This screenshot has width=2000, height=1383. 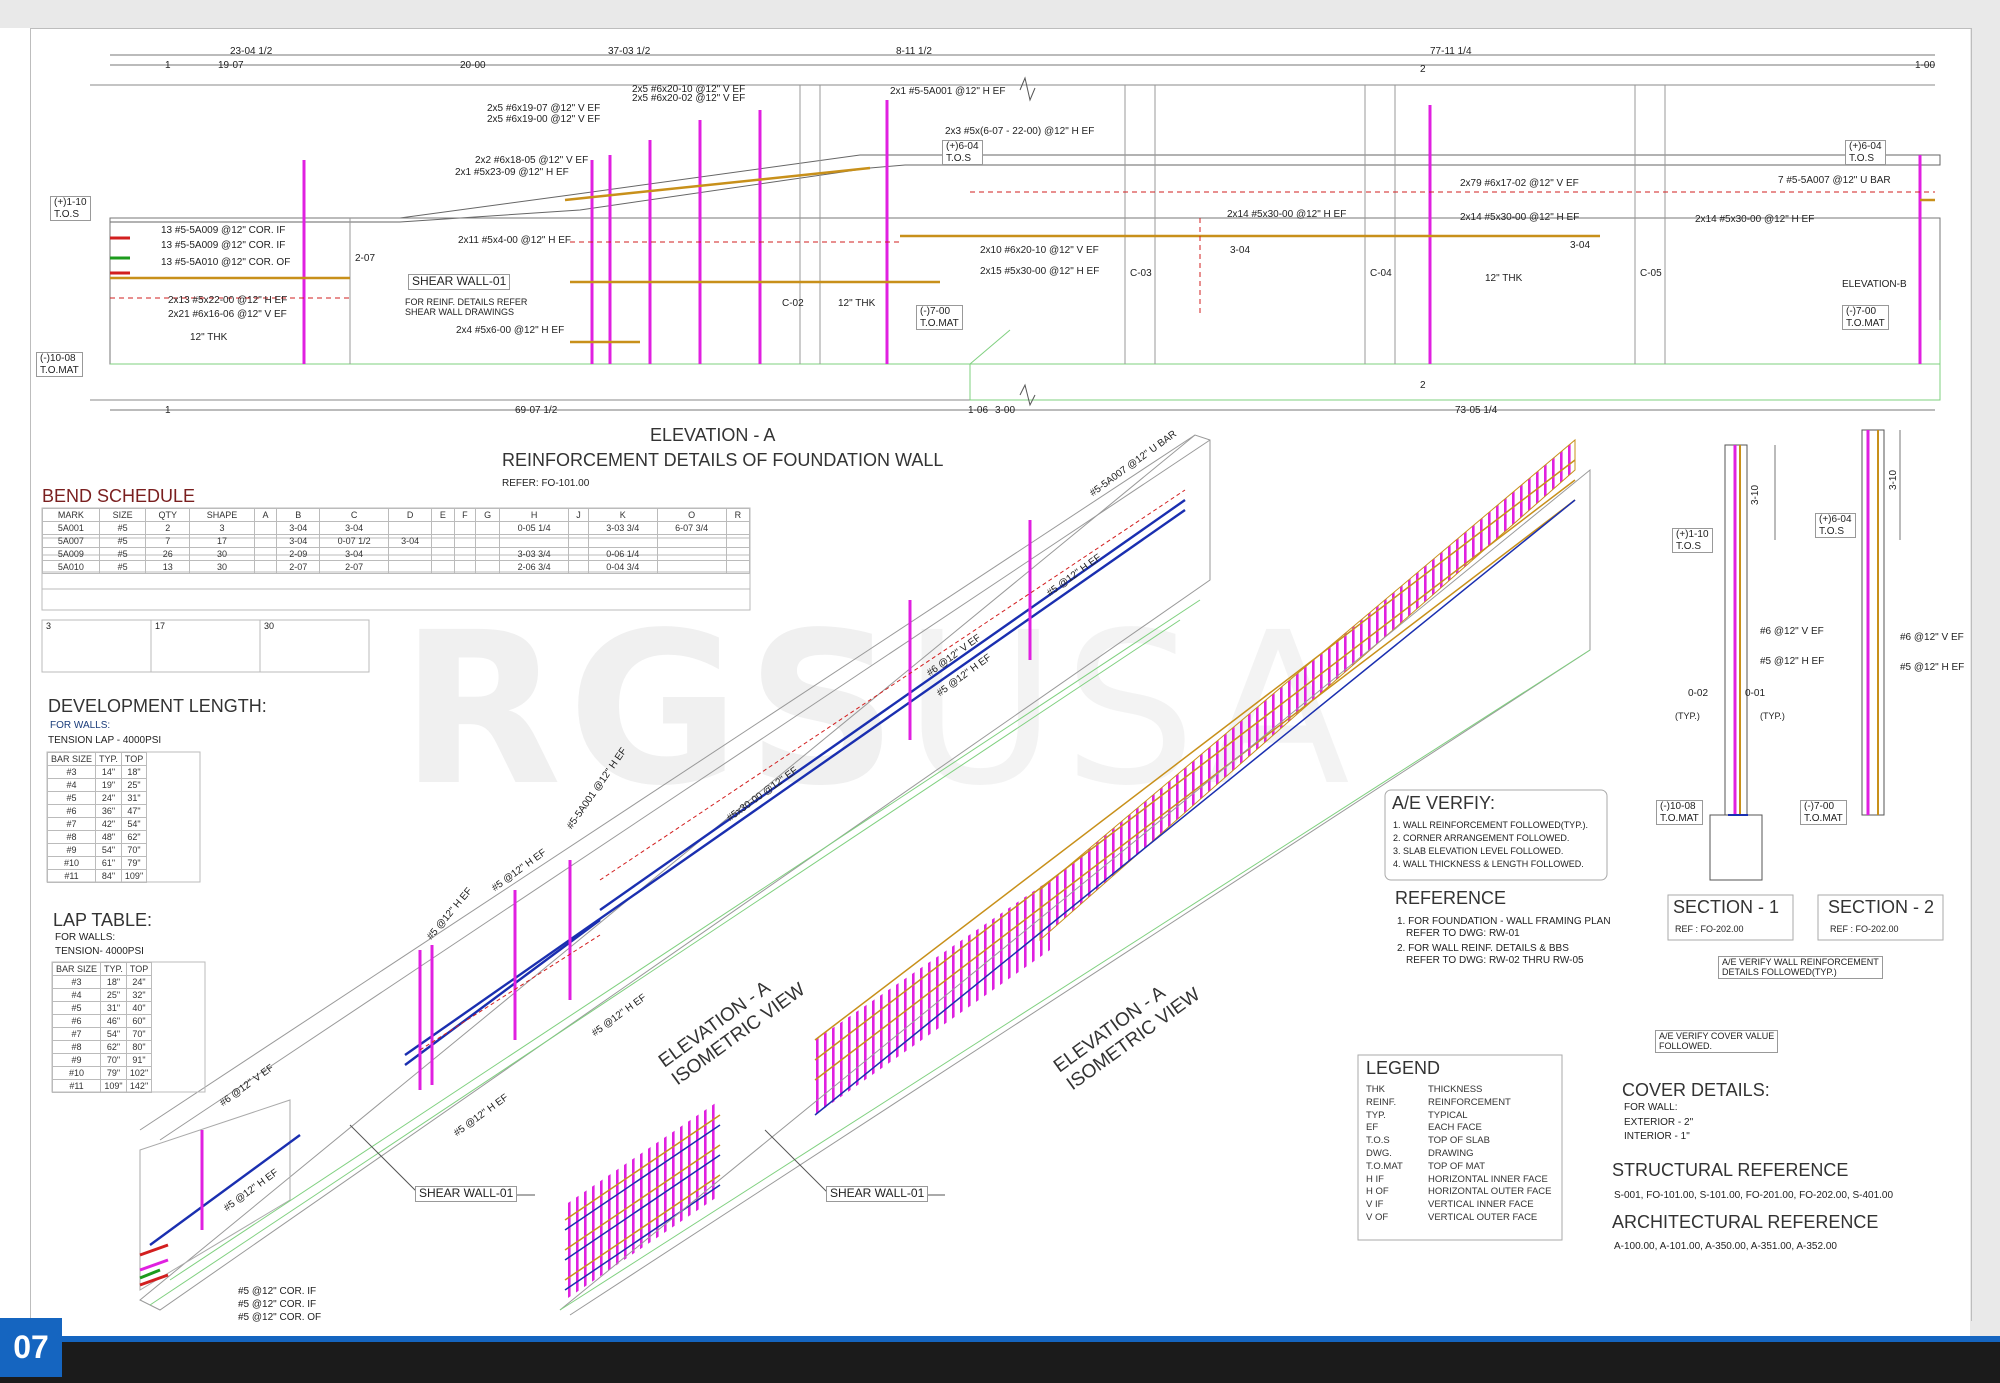 I want to click on table-header-cell: BAR SIZE, so click(x=71, y=759).